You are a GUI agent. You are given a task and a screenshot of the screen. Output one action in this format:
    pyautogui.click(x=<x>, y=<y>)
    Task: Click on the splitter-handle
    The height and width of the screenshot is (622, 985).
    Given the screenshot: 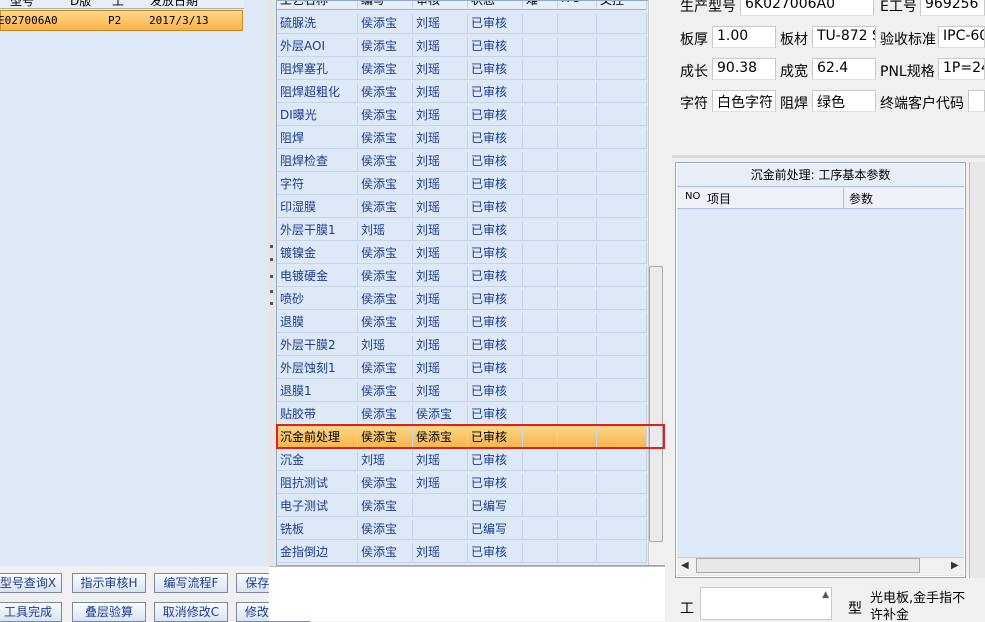 What is the action you would take?
    pyautogui.click(x=272, y=283)
    